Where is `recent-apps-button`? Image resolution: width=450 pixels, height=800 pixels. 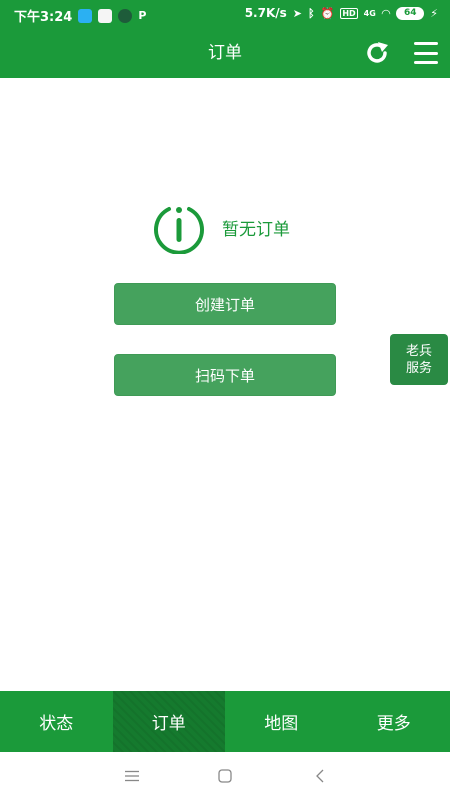
recent-apps-button is located at coordinates (132, 776).